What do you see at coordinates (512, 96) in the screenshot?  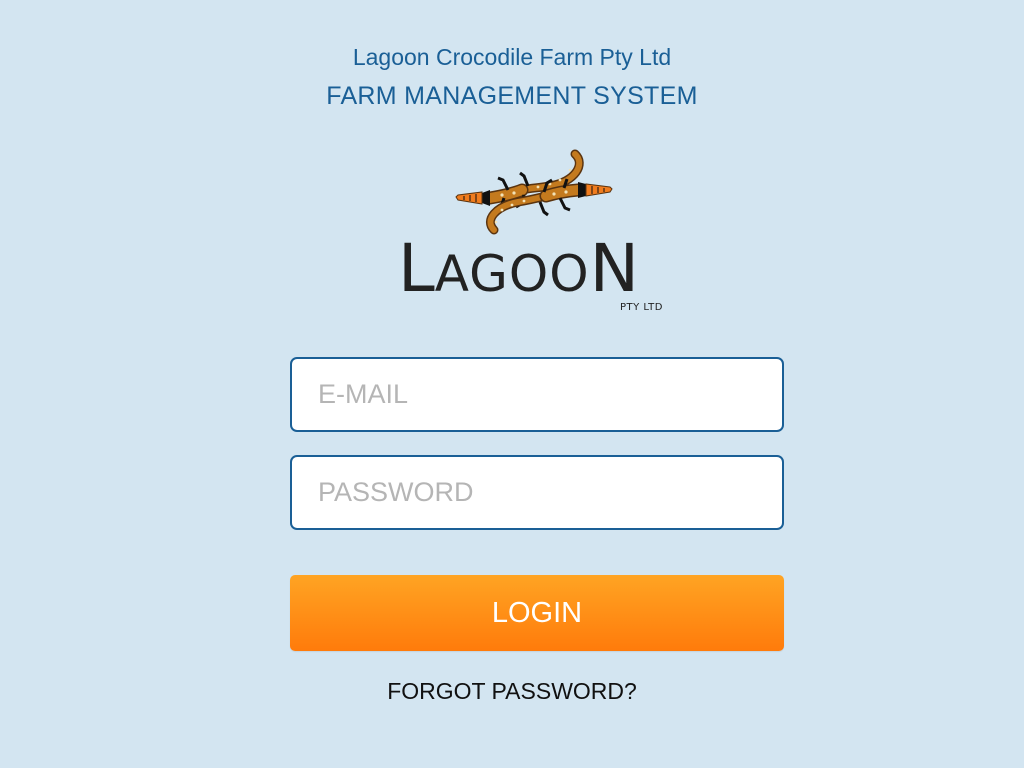 I see `system-title: FARM MANAGEMENT SYSTEM` at bounding box center [512, 96].